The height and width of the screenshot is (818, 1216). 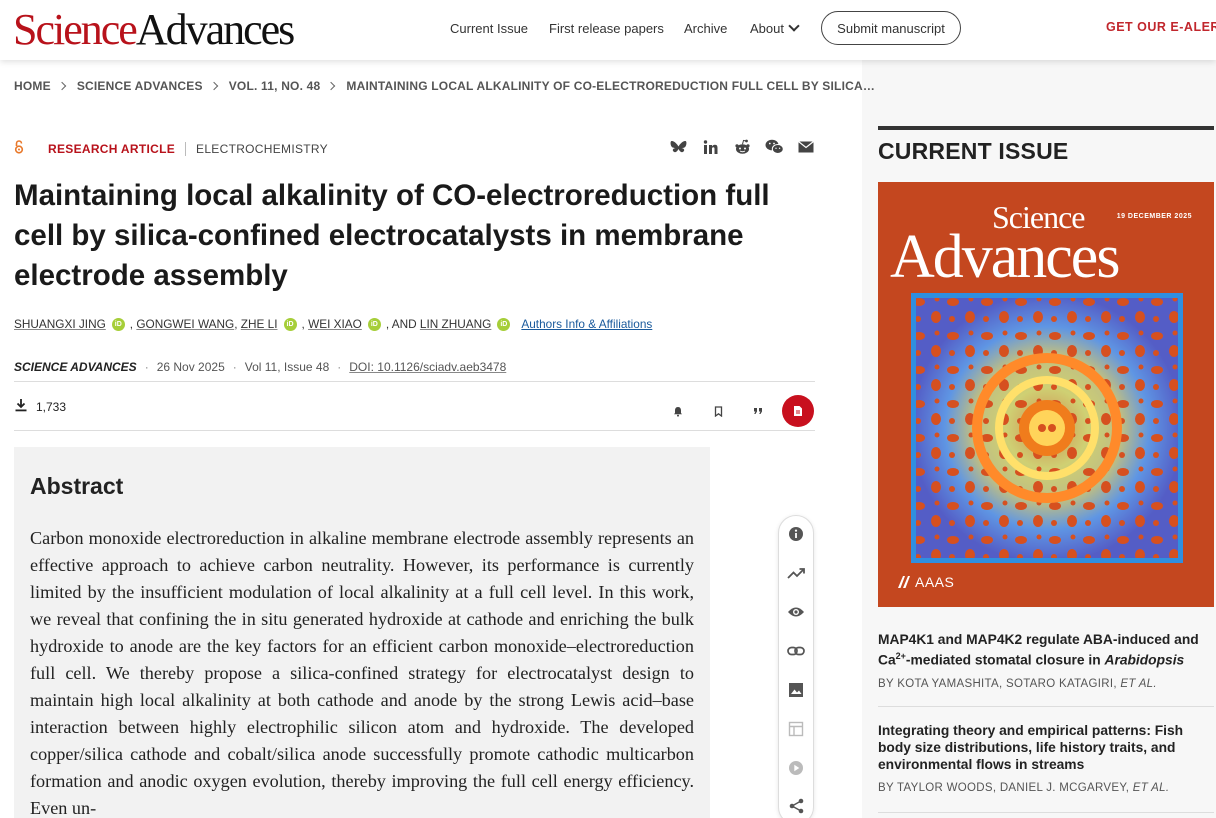 What do you see at coordinates (891, 28) in the screenshot?
I see `submit-manuscript-button: Submit manuscript` at bounding box center [891, 28].